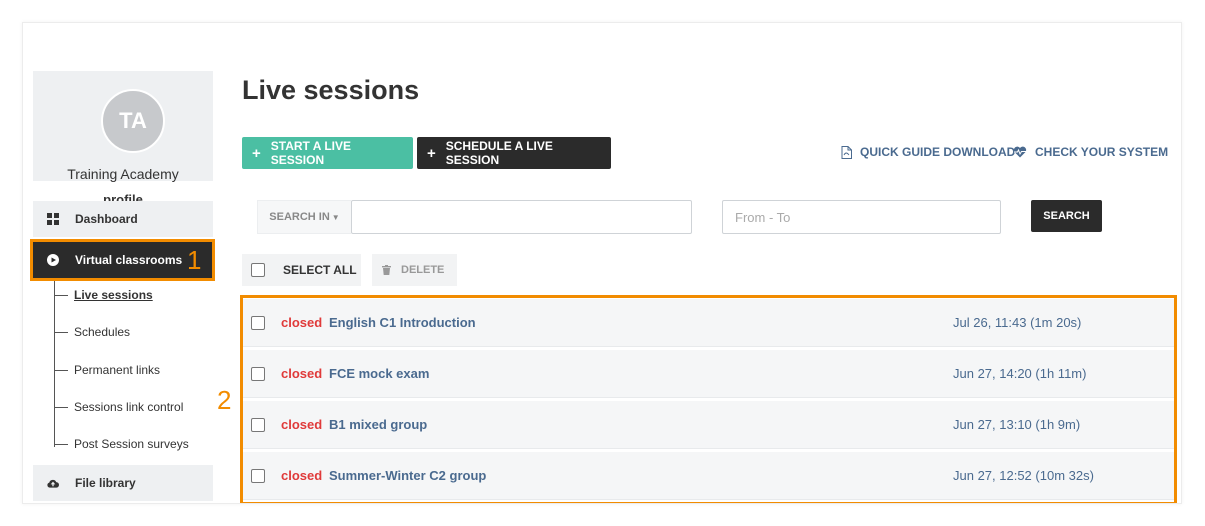 This screenshot has width=1205, height=526. What do you see at coordinates (106, 219) in the screenshot?
I see `sidebar-item-label: Dashboard` at bounding box center [106, 219].